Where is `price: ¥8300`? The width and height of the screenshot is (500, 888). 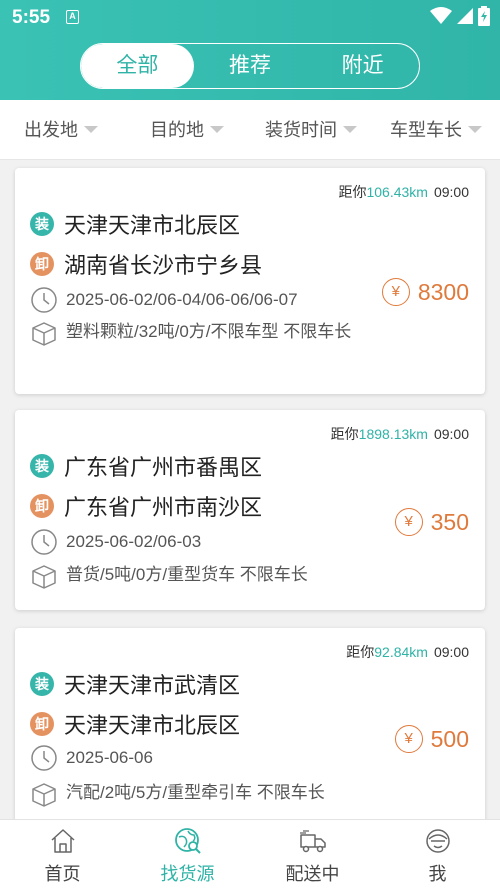
price: ¥8300 is located at coordinates (425, 292).